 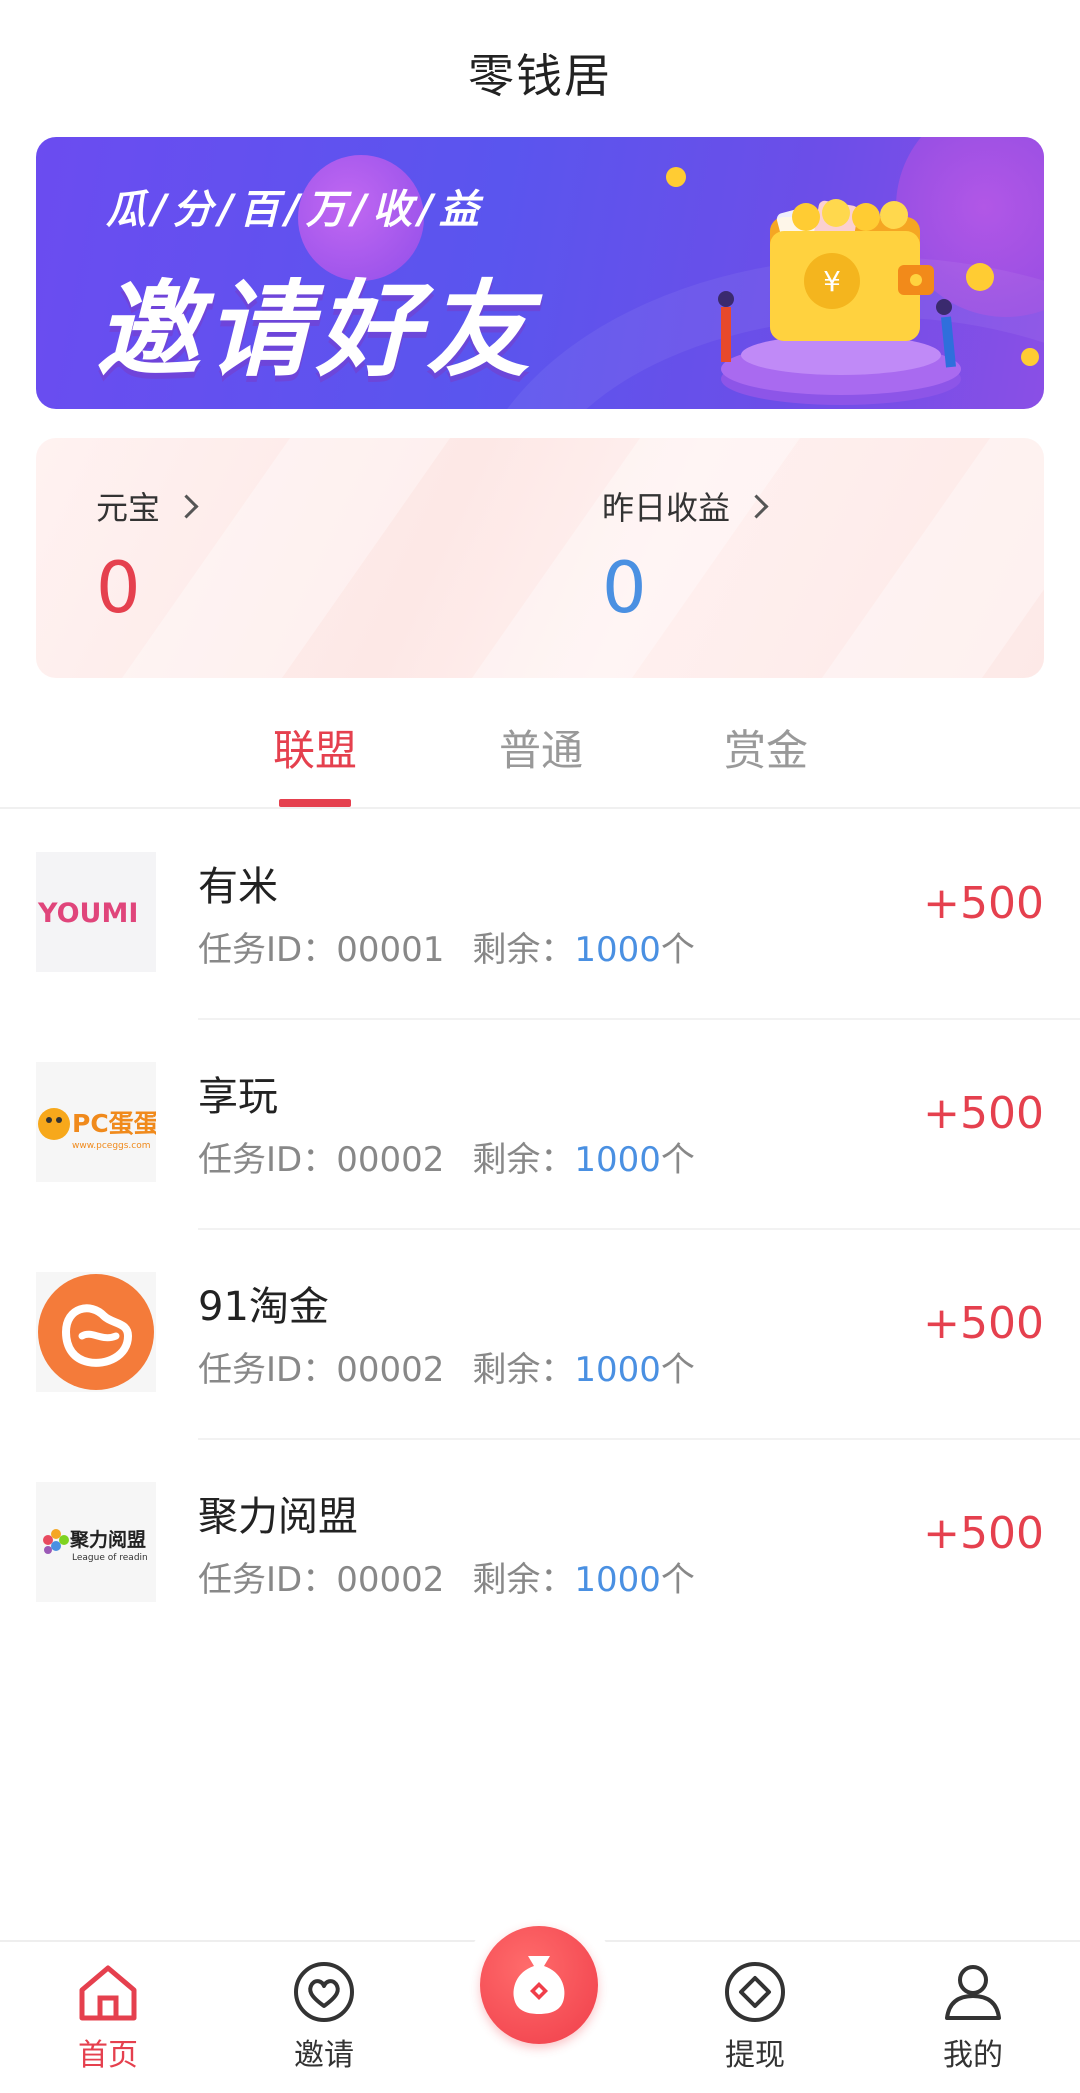 I want to click on active-tab-indicator, so click(x=315, y=803).